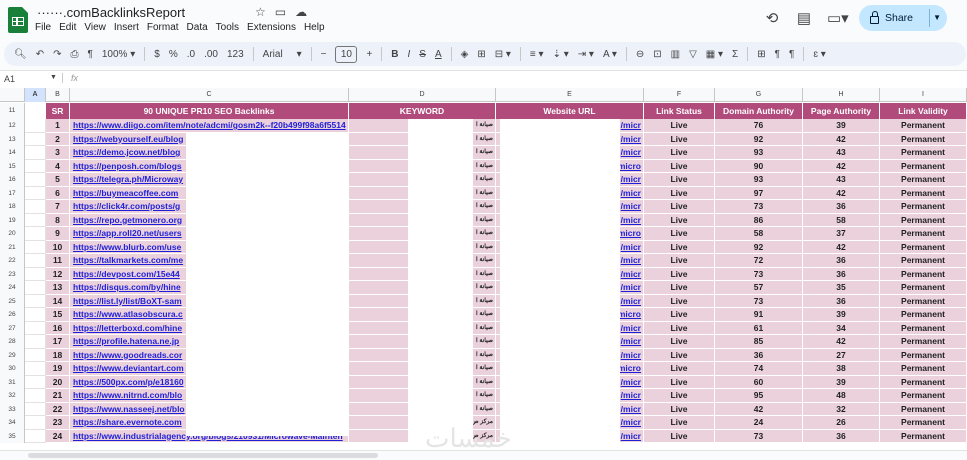 This screenshot has height=460, width=967. Describe the element at coordinates (12, 423) in the screenshot. I see `row-number: 34` at that location.